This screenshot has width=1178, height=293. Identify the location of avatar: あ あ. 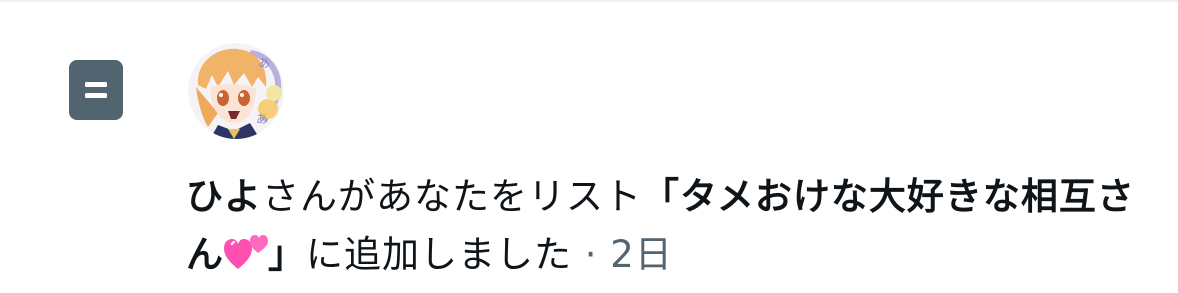
(236, 91).